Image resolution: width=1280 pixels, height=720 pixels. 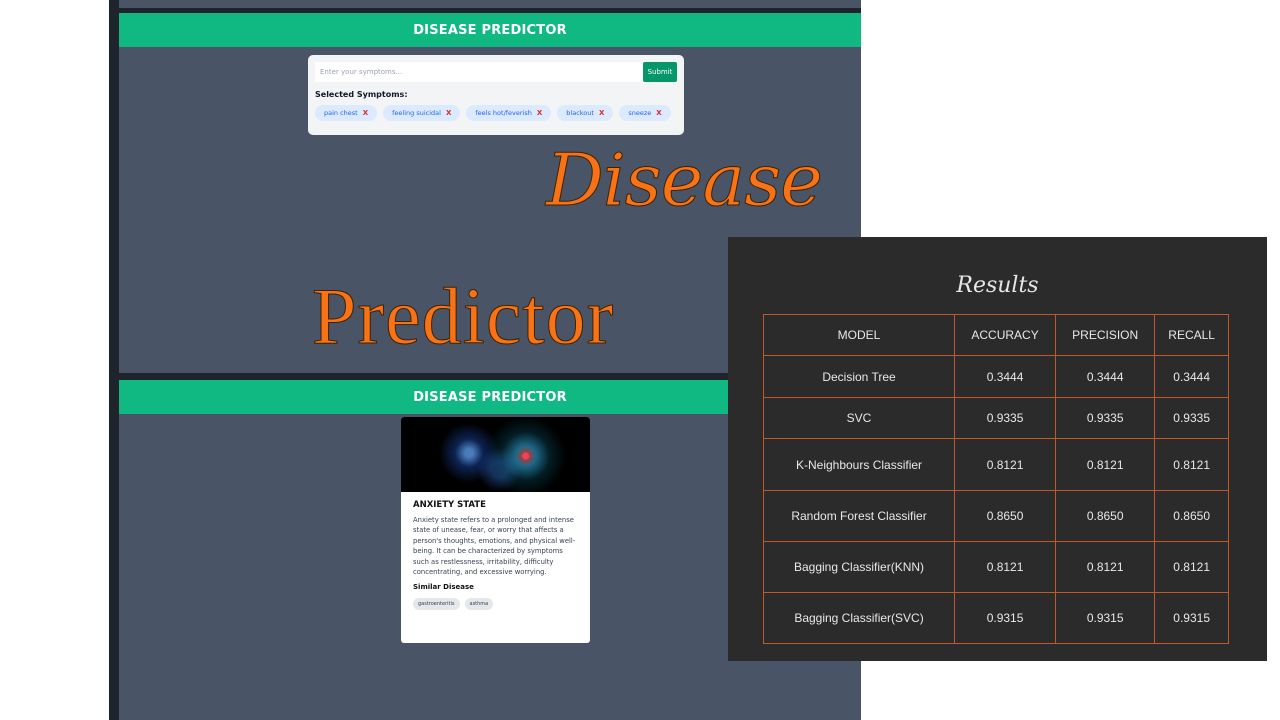 I want to click on recall-cell: 0.9335, so click(x=1191, y=418).